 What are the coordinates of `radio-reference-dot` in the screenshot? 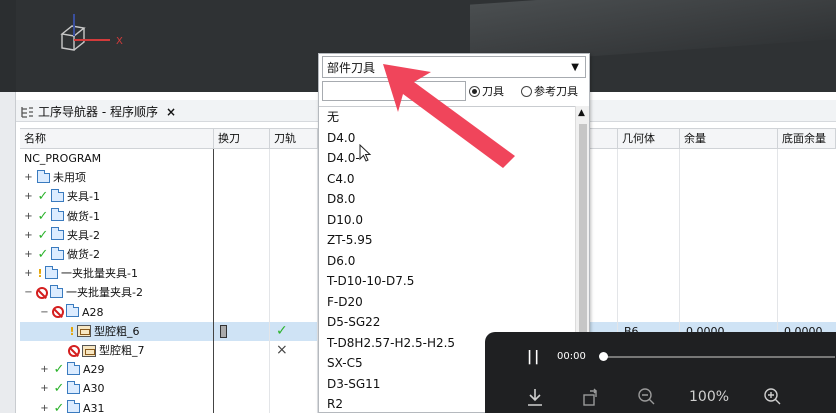 It's located at (526, 91).